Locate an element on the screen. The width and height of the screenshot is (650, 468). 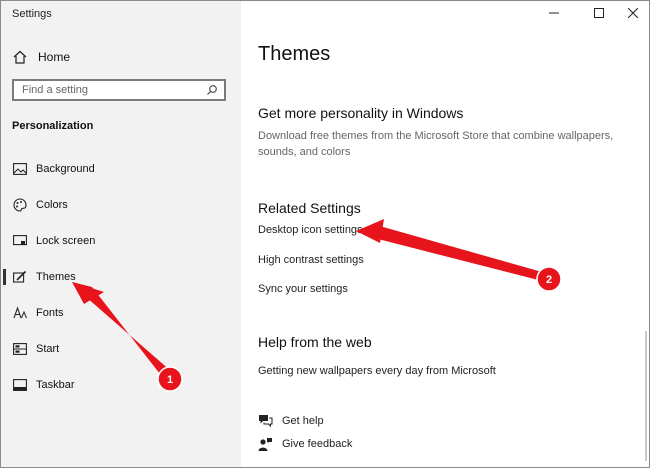
minimize-icon is located at coordinates (554, 13).